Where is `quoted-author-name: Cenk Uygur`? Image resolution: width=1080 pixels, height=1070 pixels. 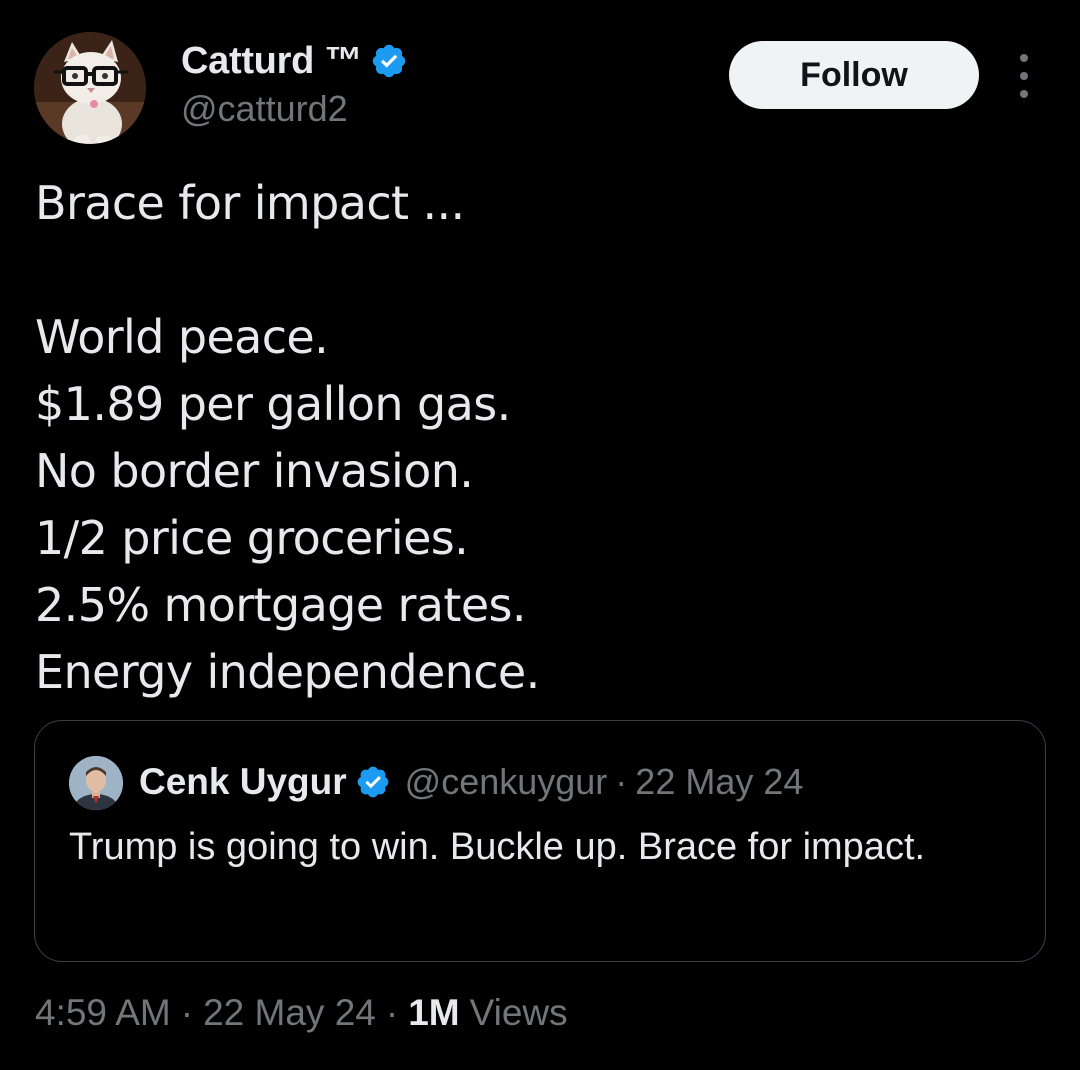
quoted-author-name: Cenk Uygur is located at coordinates (243, 782).